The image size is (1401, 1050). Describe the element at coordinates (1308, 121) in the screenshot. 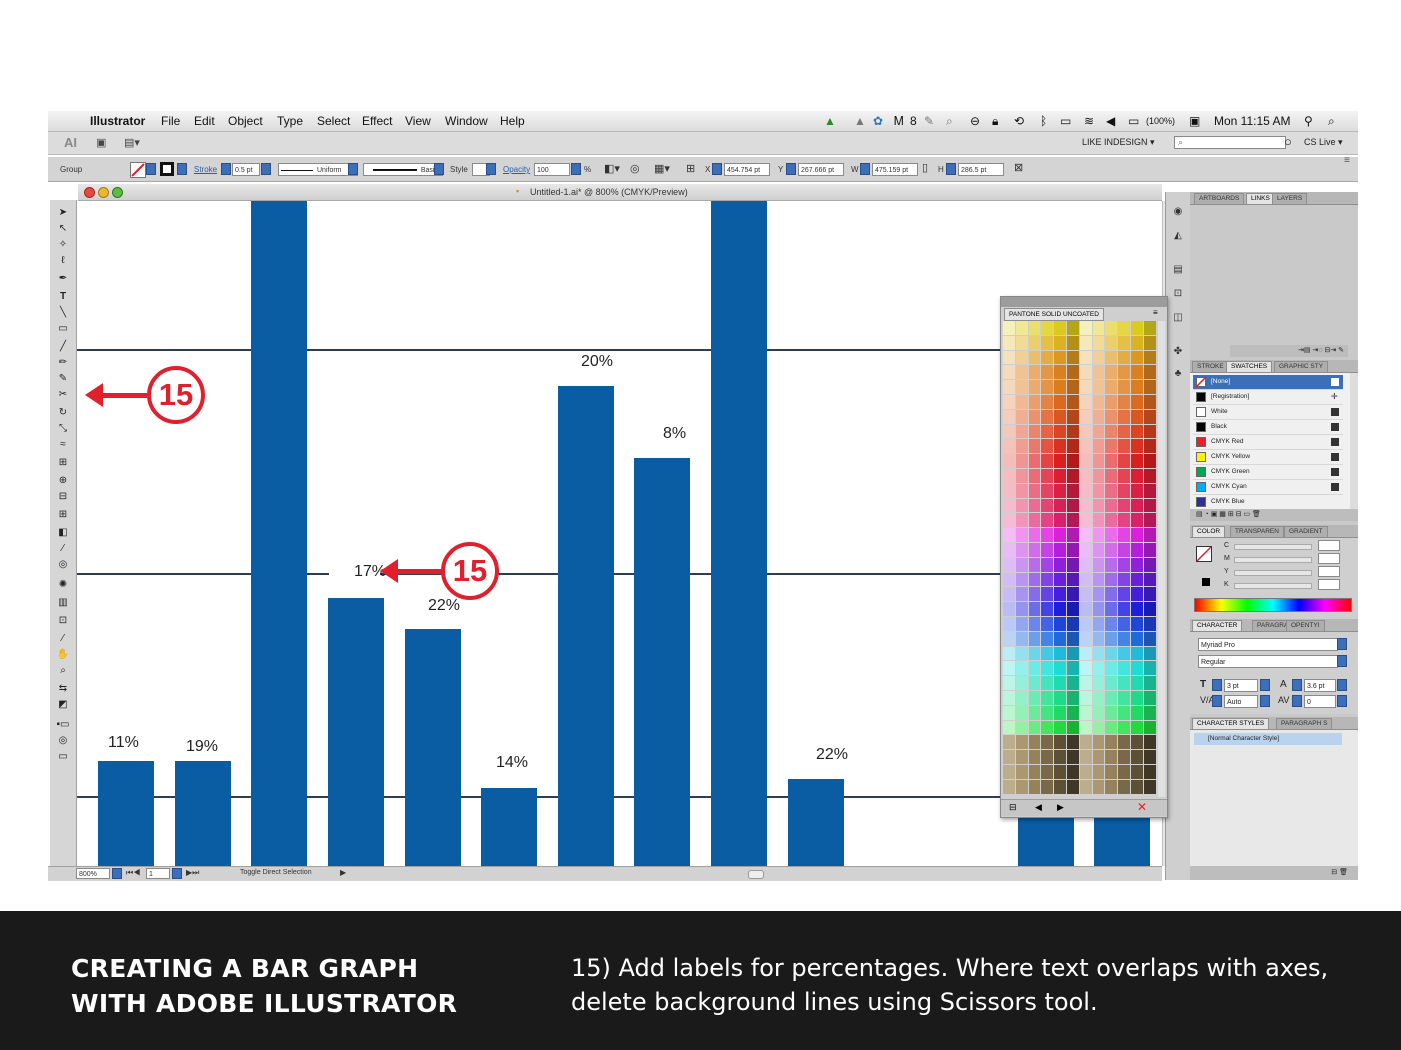

I see `user-icon: ⚲` at that location.